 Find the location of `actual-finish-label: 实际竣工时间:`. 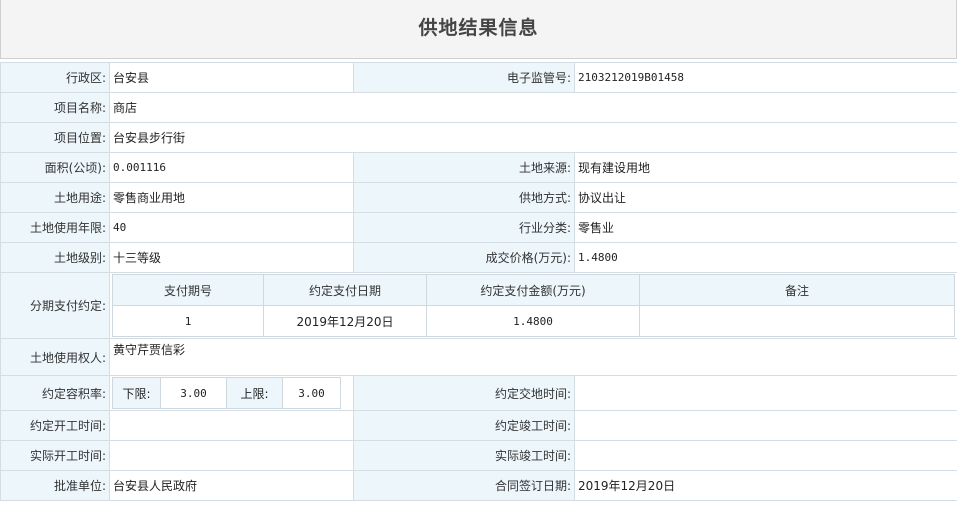

actual-finish-label: 实际竣工时间: is located at coordinates (464, 455).